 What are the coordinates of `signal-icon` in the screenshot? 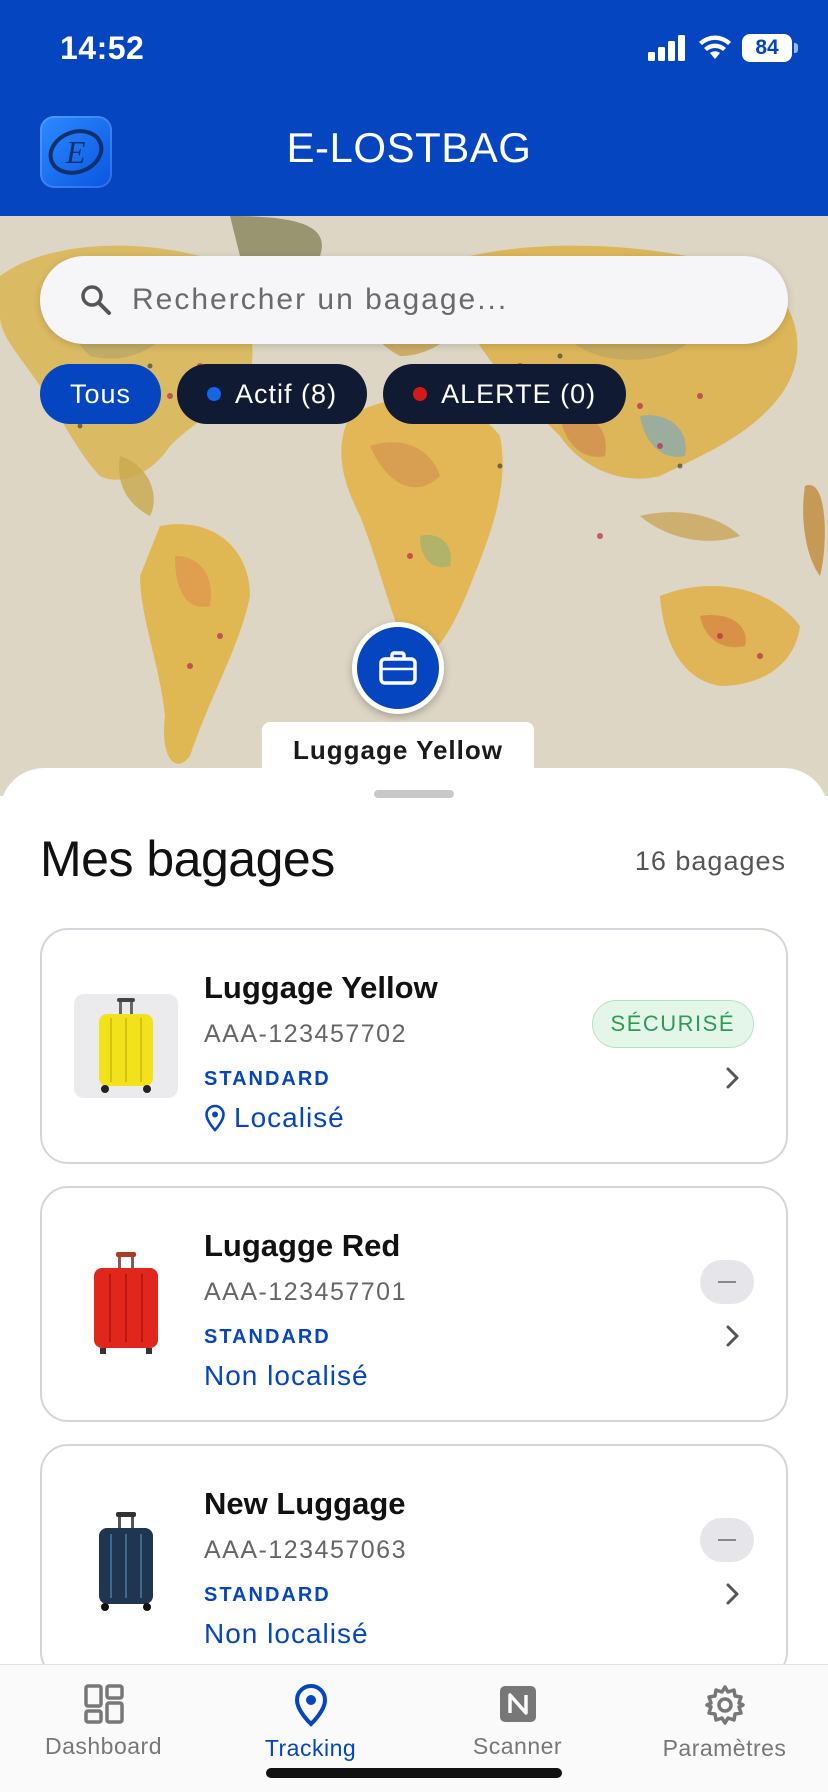 It's located at (666, 48).